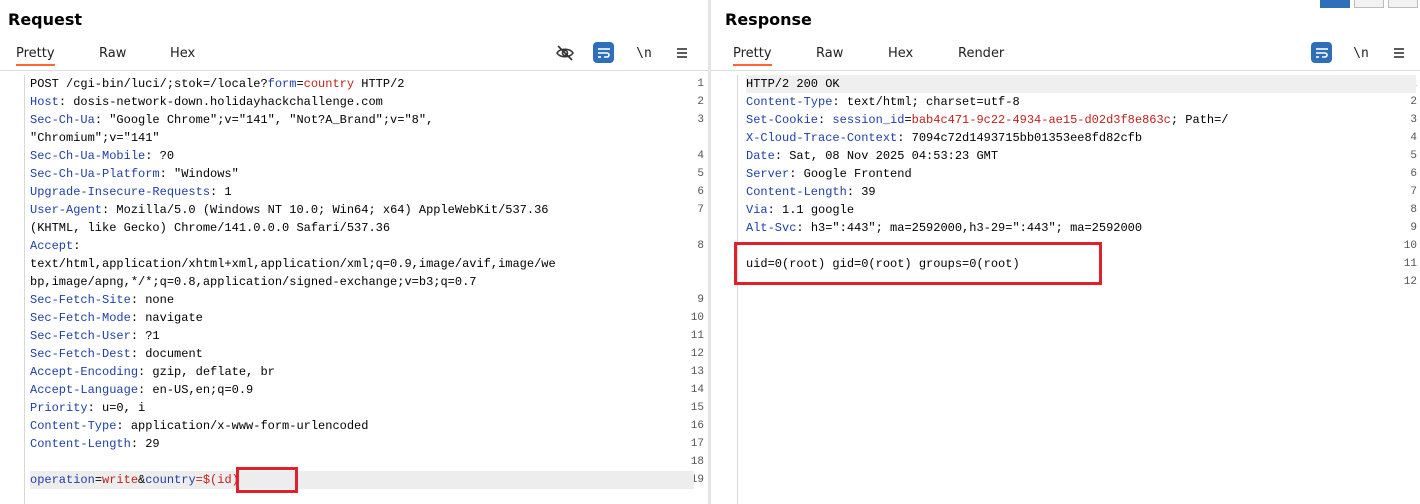 This screenshot has height=504, width=1420. What do you see at coordinates (55, 246) in the screenshot?
I see `request-header-accept: Accept:` at bounding box center [55, 246].